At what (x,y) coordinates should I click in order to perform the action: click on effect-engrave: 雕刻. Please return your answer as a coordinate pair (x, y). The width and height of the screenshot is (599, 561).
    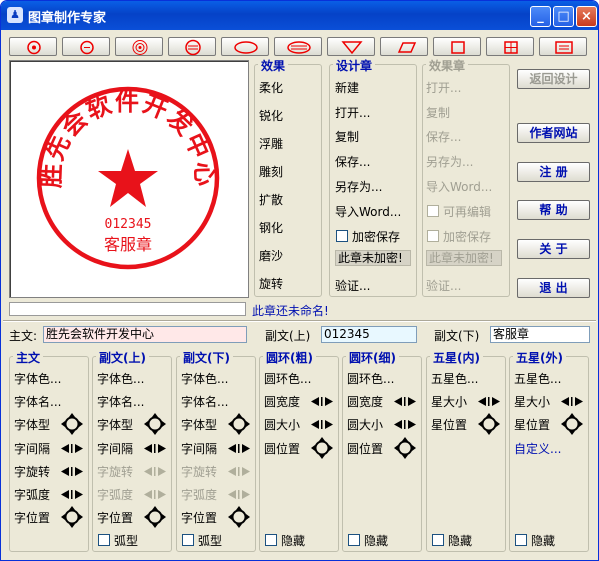
    Looking at the image, I should click on (271, 171).